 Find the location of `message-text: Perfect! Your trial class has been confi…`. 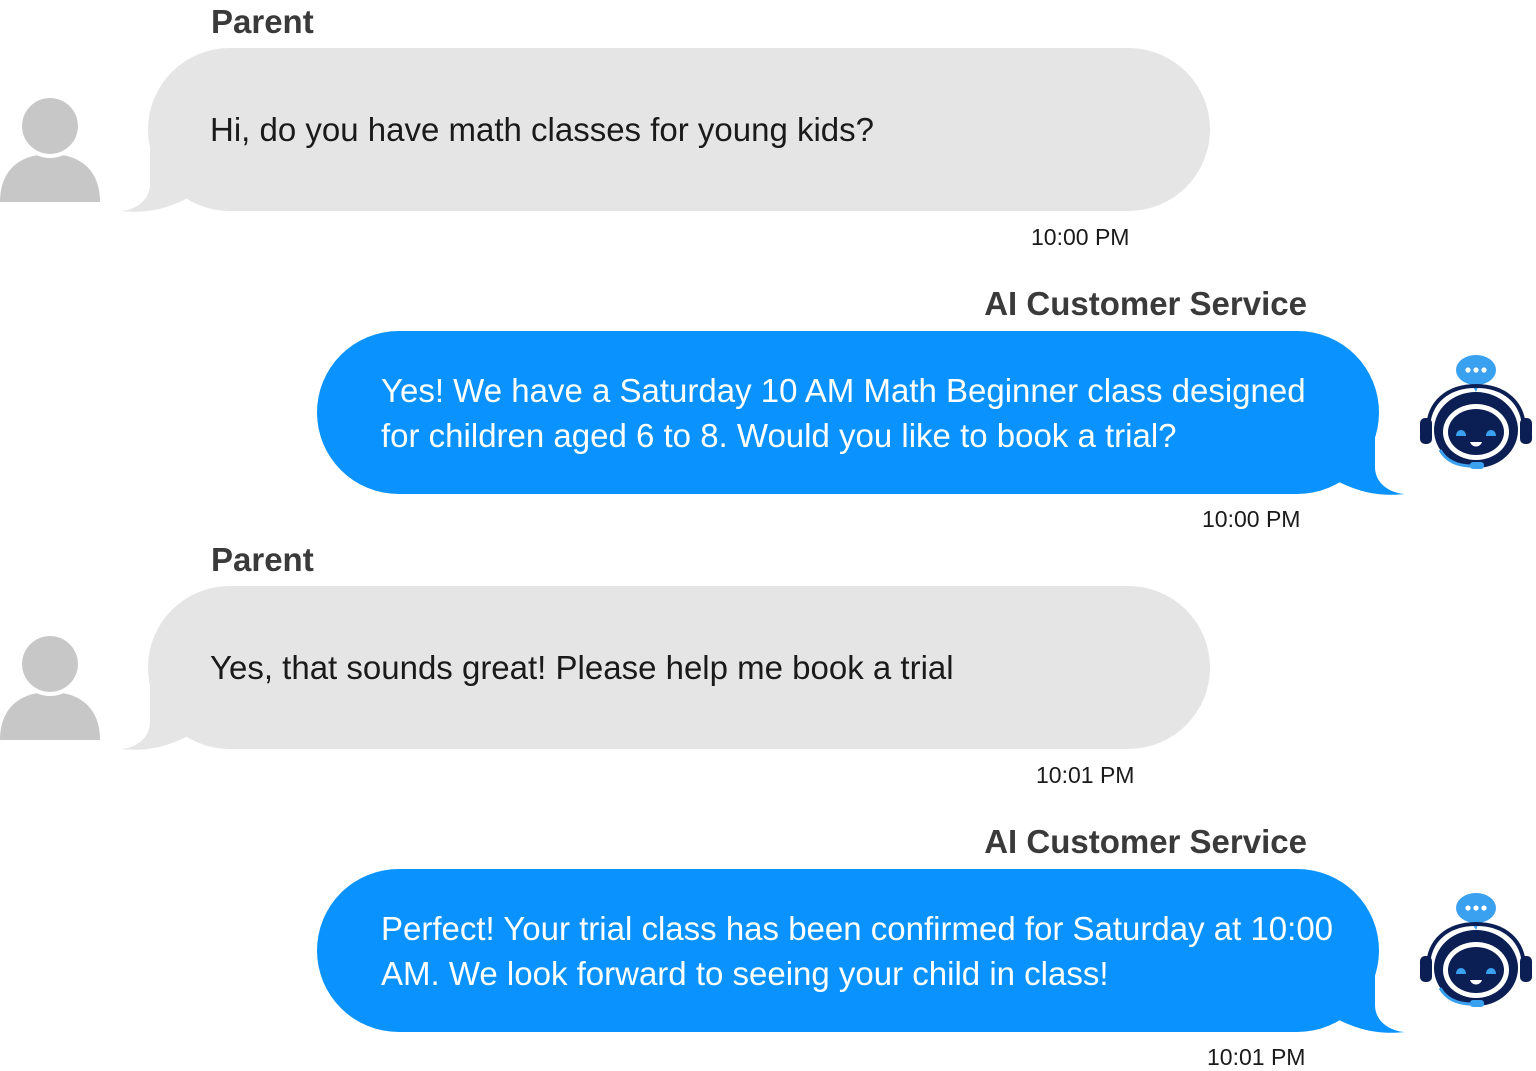

message-text: Perfect! Your trial class has been confi… is located at coordinates (857, 950).